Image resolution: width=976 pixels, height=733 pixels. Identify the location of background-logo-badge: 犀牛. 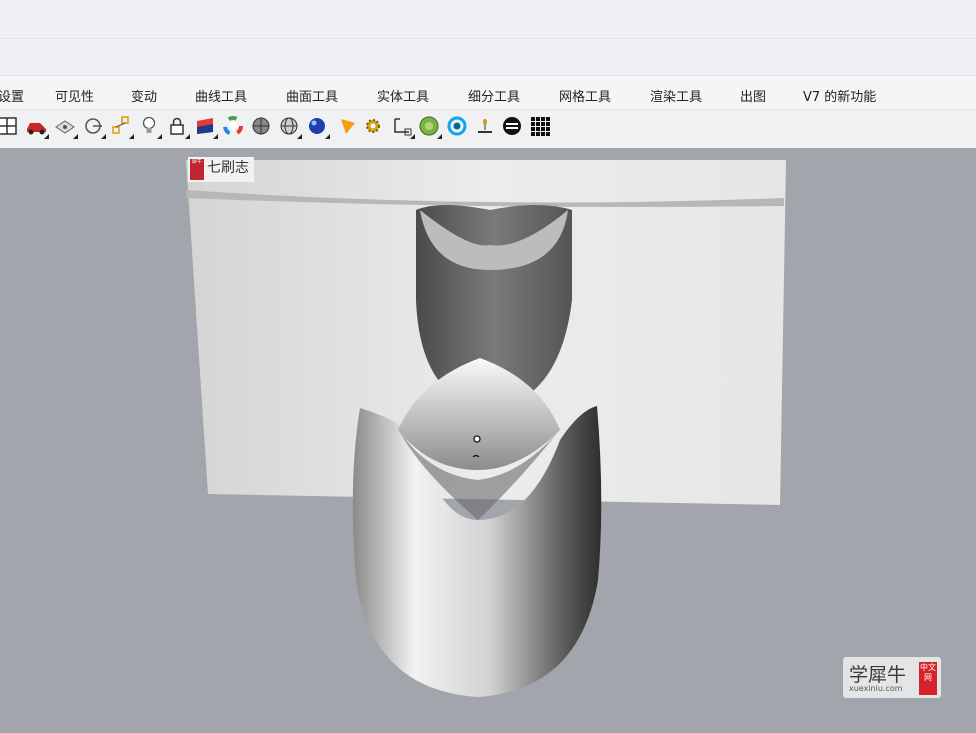
(197, 169).